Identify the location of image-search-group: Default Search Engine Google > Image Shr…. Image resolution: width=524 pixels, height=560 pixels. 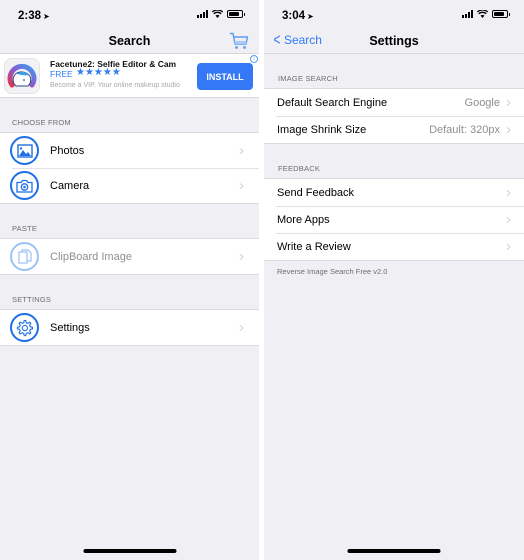
(394, 116).